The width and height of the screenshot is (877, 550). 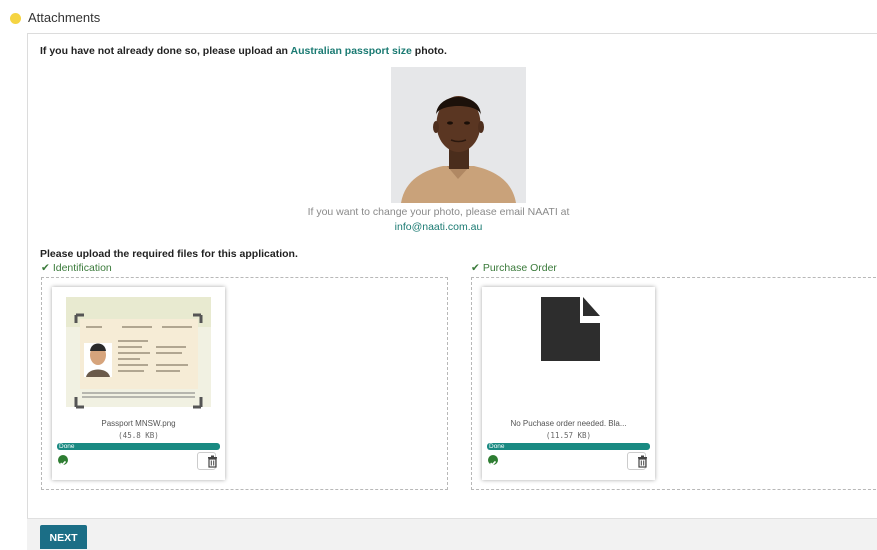 What do you see at coordinates (351, 51) in the screenshot?
I see `passport-size-link: Australian passport size` at bounding box center [351, 51].